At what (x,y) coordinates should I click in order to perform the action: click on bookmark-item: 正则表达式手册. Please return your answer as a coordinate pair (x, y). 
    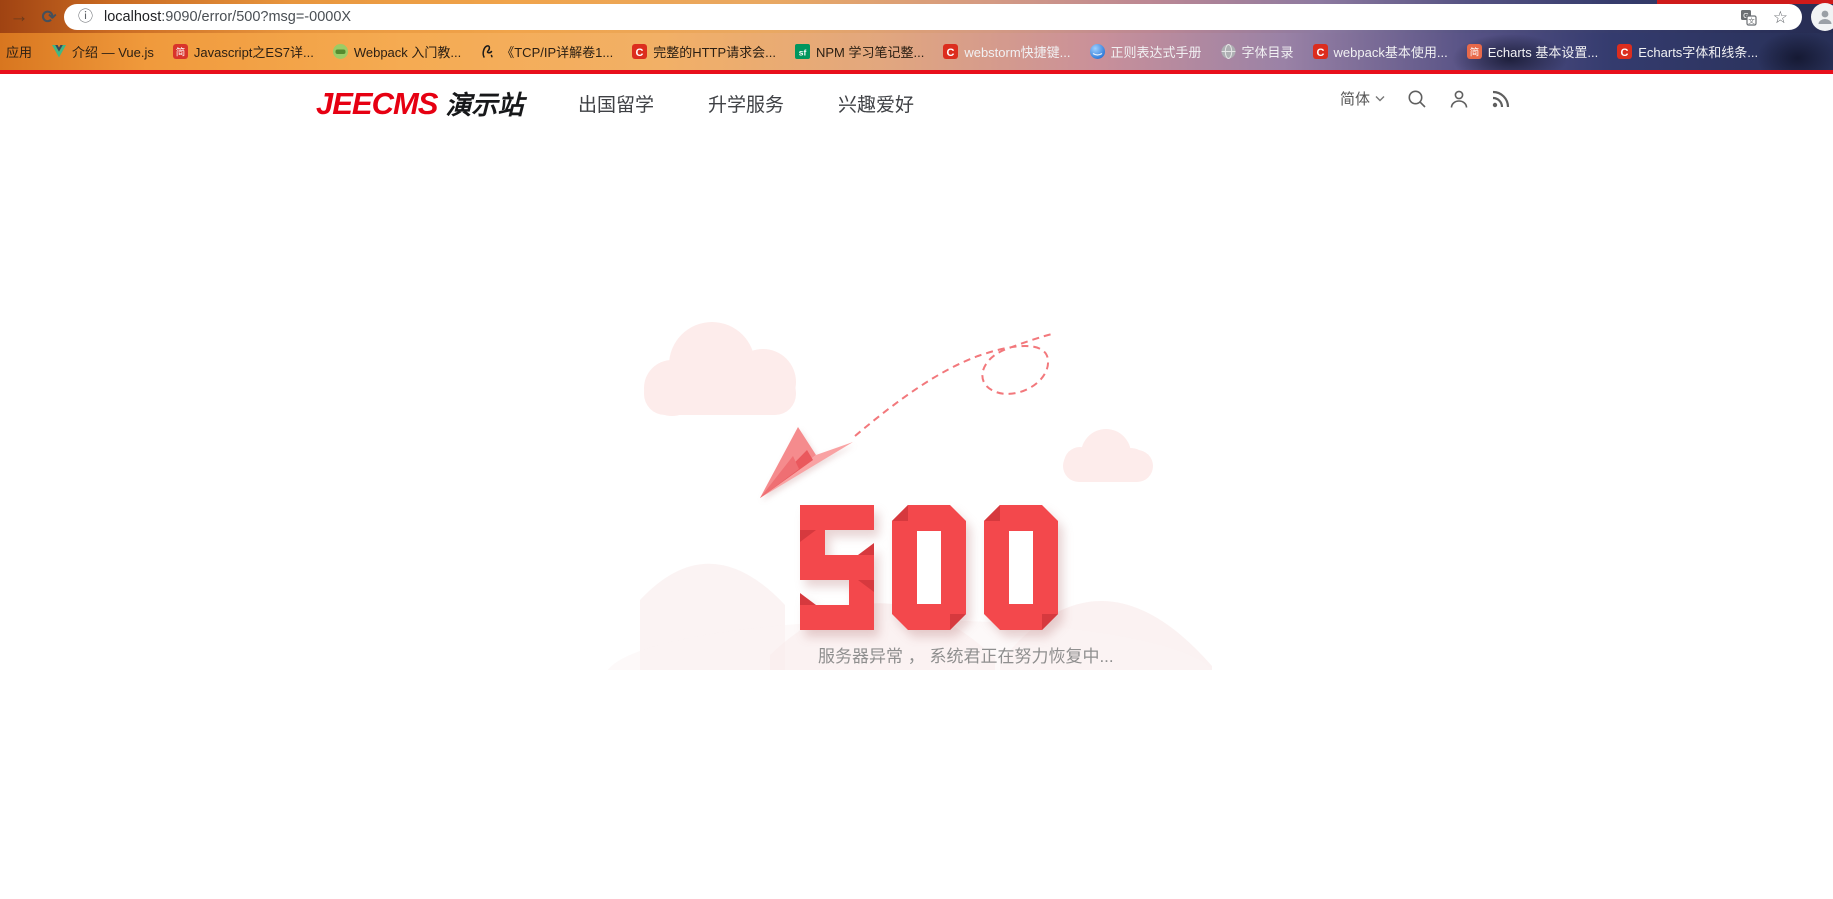
    Looking at the image, I should click on (1145, 51).